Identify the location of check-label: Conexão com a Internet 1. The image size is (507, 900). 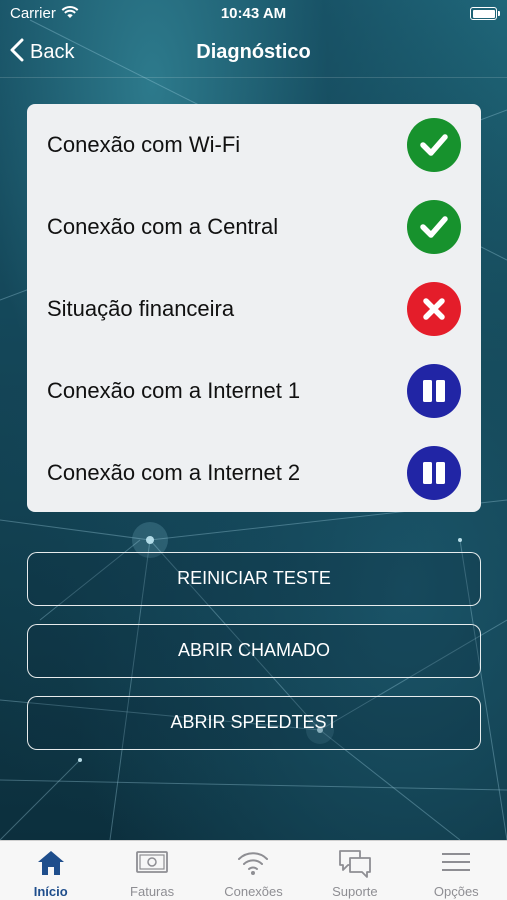
(174, 390).